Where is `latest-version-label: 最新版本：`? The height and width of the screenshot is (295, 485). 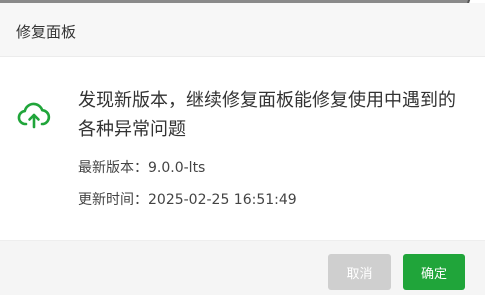
latest-version-label: 最新版本： is located at coordinates (113, 168).